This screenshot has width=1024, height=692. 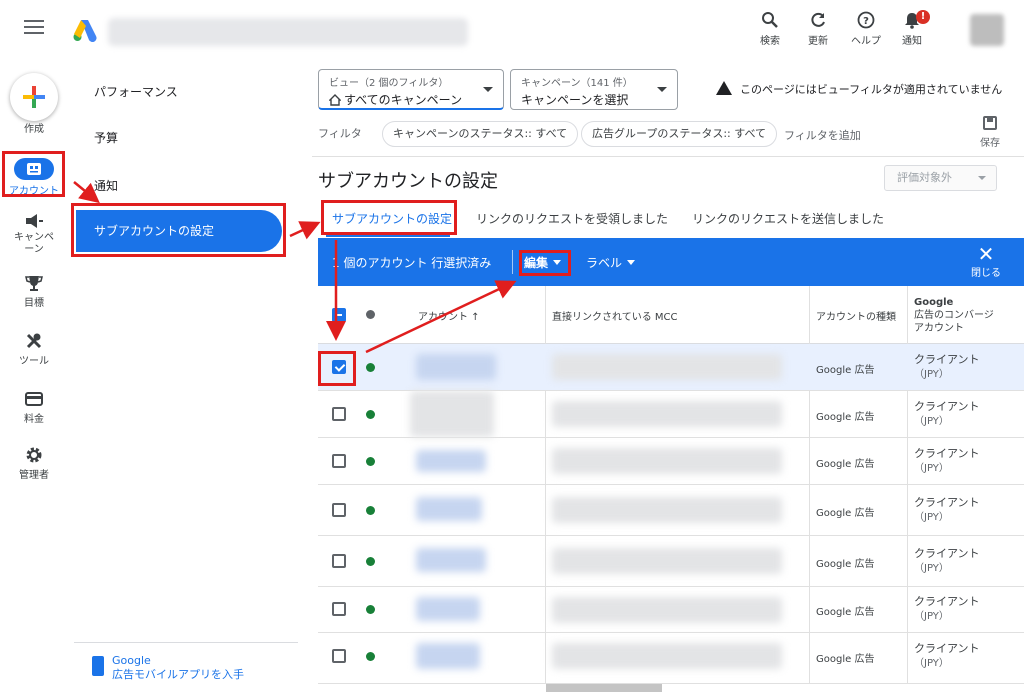 What do you see at coordinates (34, 419) in the screenshot?
I see `nav-billing-label: 料金` at bounding box center [34, 419].